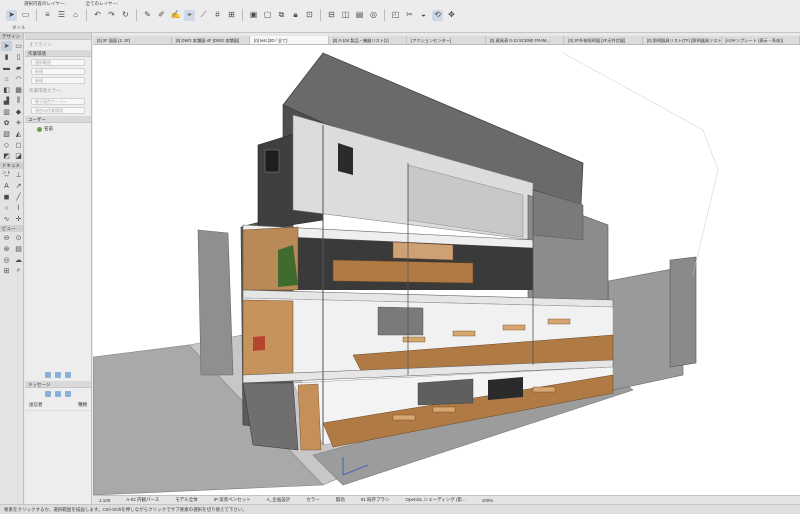 The width and height of the screenshot is (800, 514). What do you see at coordinates (18, 112) in the screenshot?
I see `morph-tool-icon: ◆` at bounding box center [18, 112].